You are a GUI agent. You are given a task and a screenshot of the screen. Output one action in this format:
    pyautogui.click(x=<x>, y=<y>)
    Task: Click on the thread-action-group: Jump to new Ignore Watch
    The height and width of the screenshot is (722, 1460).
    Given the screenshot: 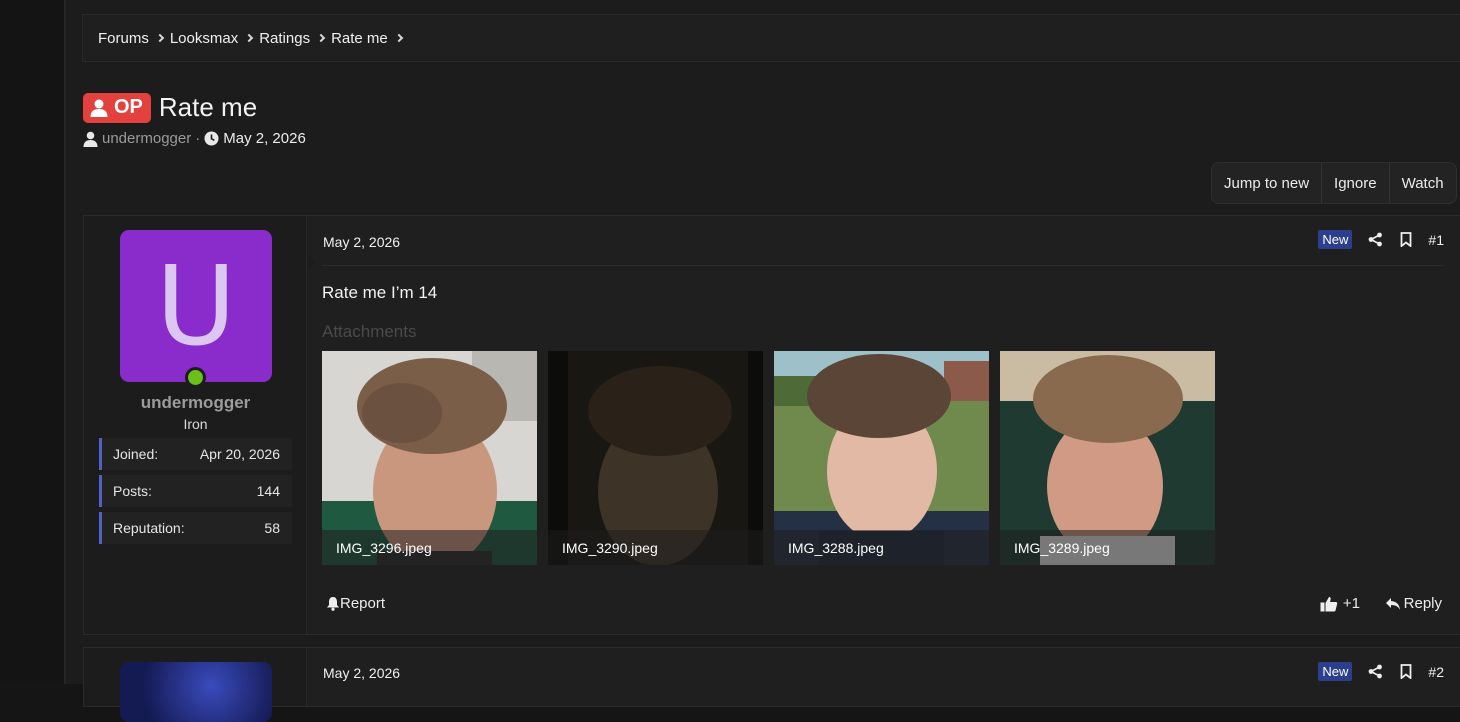 What is the action you would take?
    pyautogui.click(x=1334, y=183)
    